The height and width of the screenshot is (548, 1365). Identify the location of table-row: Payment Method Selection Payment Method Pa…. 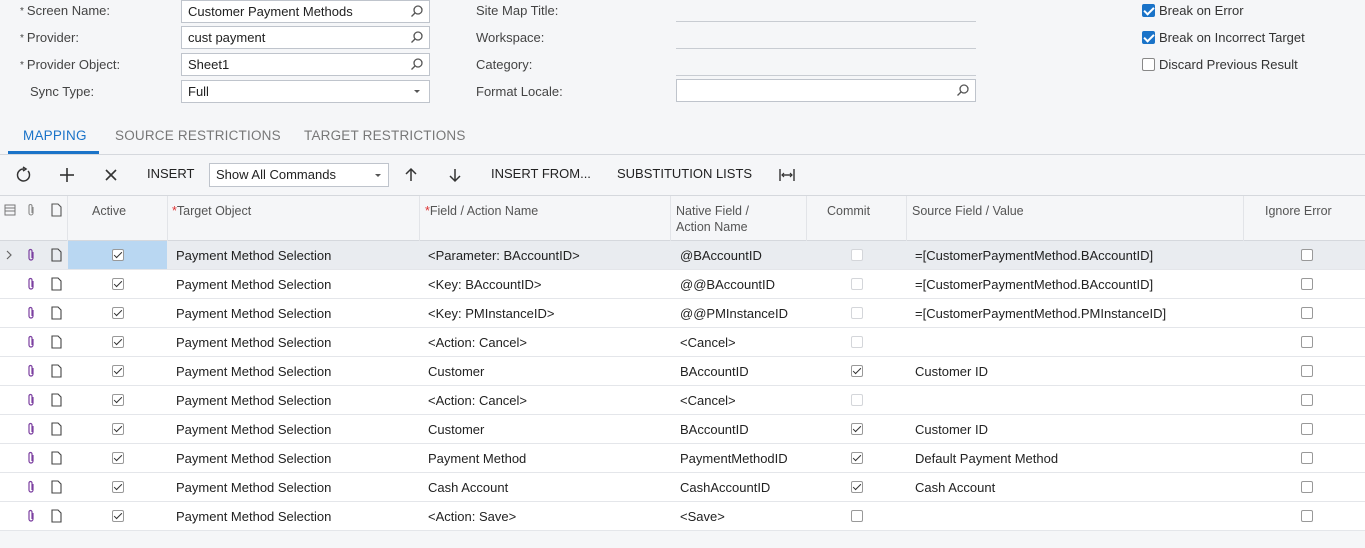
(682, 458).